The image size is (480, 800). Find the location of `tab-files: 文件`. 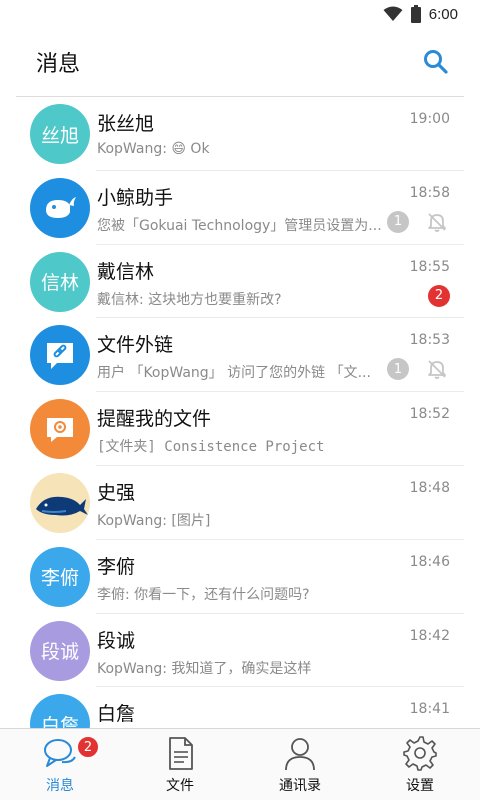

tab-files: 文件 is located at coordinates (180, 764).